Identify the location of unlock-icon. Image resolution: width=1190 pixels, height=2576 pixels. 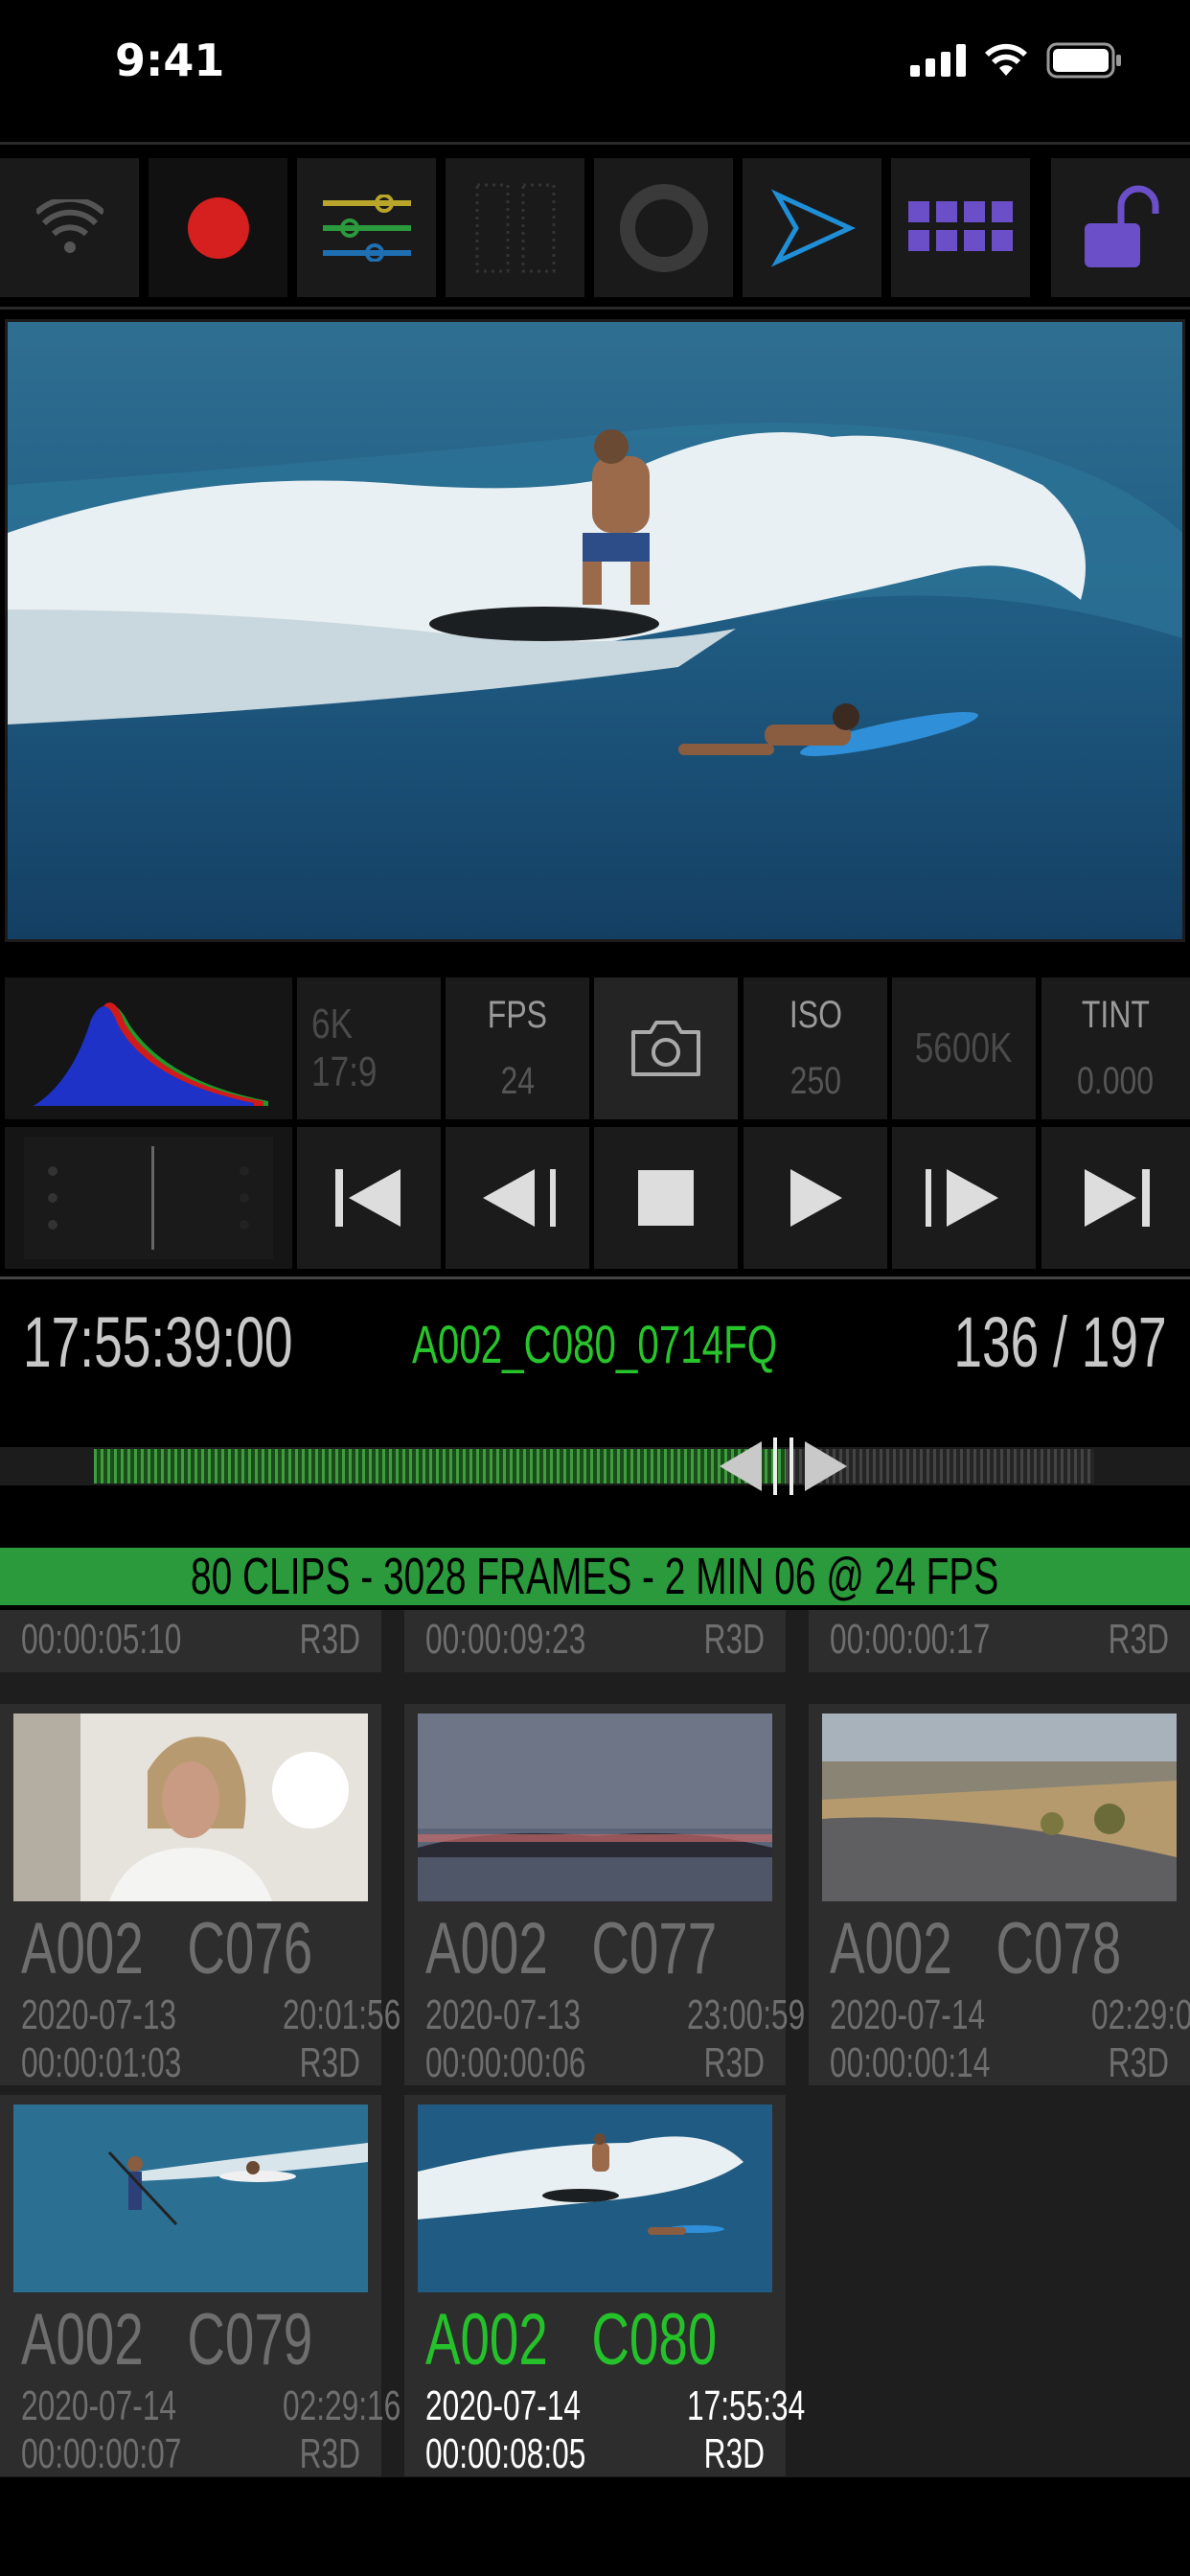
(1121, 226).